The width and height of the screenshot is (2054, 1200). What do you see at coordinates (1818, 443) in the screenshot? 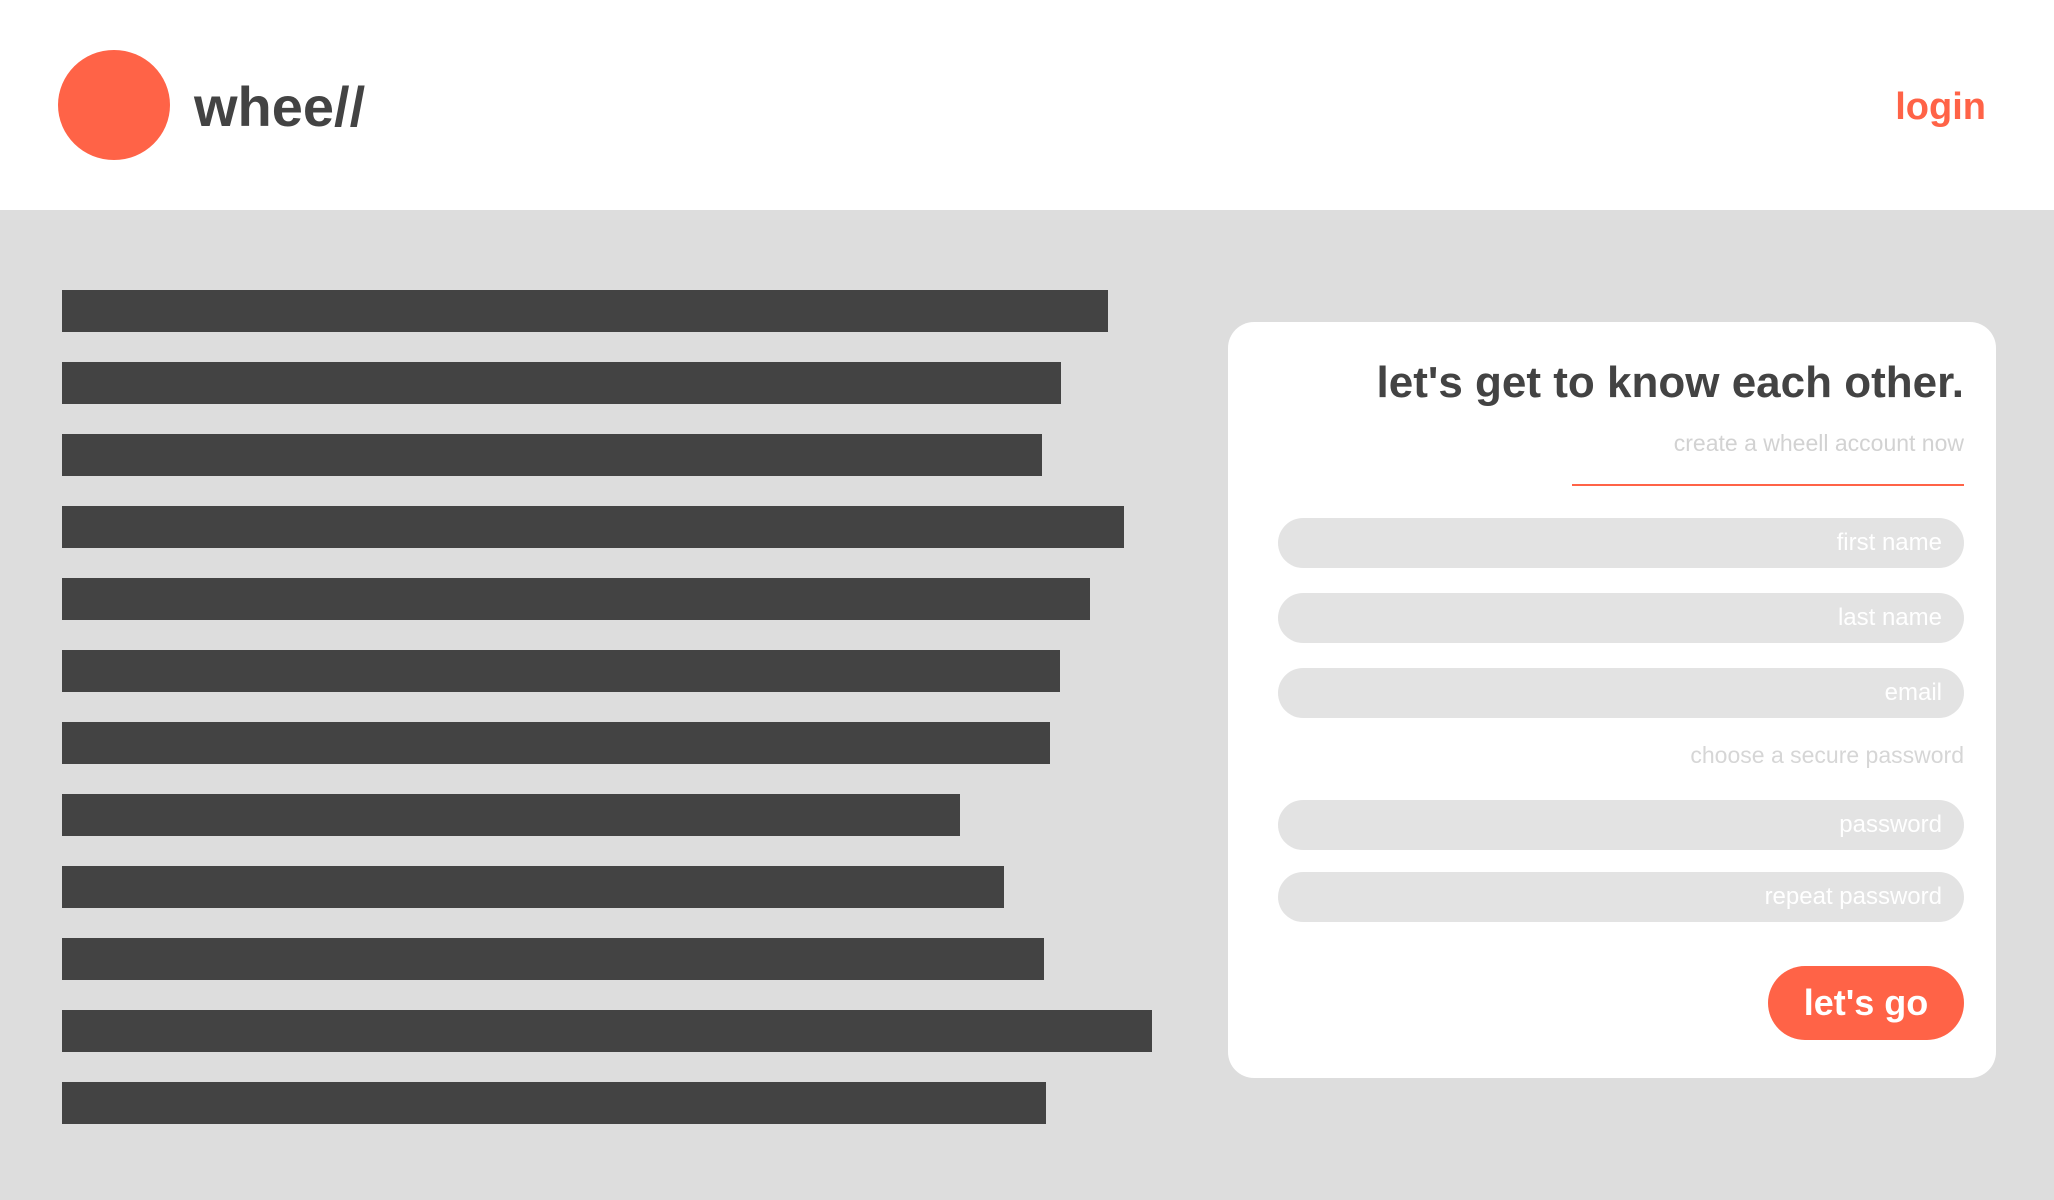
I see `signup-subtitle: create a wheell account now` at bounding box center [1818, 443].